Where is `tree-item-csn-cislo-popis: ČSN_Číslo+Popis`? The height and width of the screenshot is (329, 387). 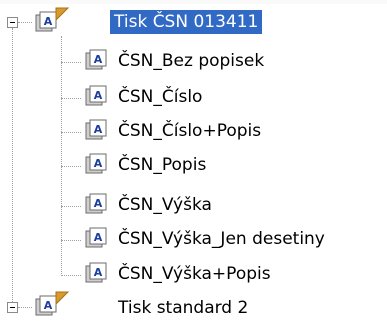 tree-item-csn-cislo-popis: ČSN_Číslo+Popis is located at coordinates (189, 131).